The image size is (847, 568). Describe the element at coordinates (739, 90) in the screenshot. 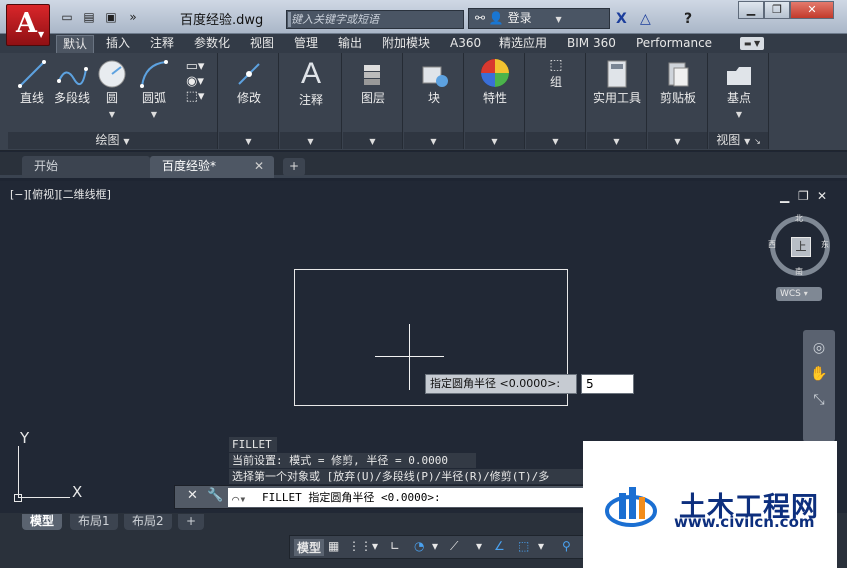

I see `base-view-tool: 基点 ▼` at that location.